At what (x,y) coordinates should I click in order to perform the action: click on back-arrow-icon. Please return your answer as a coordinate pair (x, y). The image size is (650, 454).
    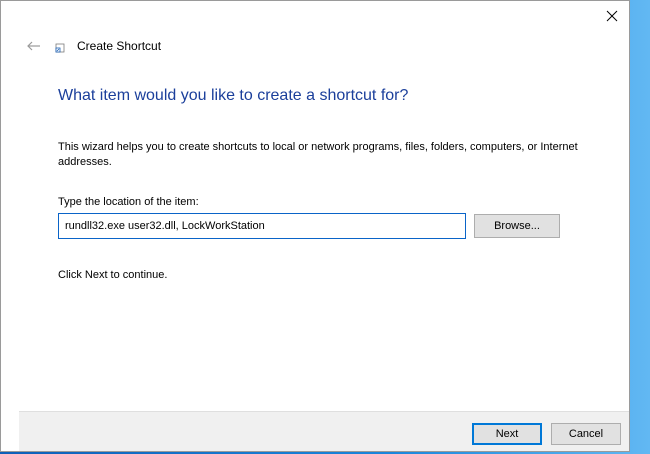
    Looking at the image, I should click on (33, 46).